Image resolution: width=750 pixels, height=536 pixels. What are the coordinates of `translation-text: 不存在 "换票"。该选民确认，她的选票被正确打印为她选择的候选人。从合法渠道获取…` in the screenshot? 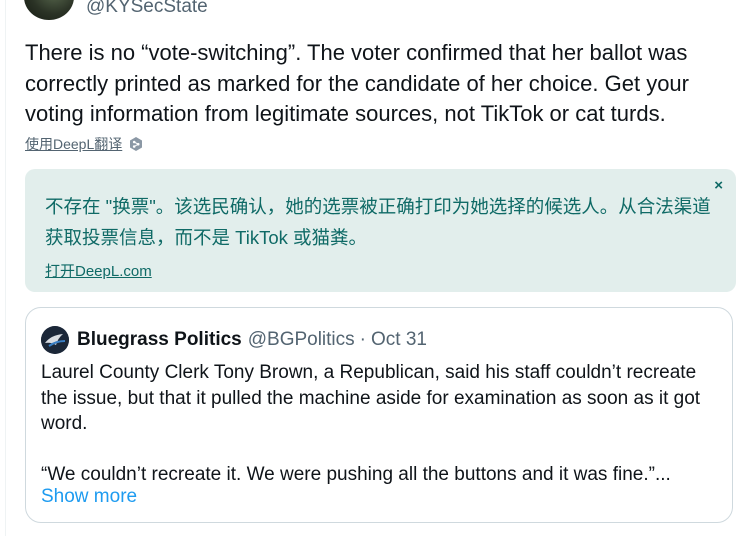 It's located at (378, 222).